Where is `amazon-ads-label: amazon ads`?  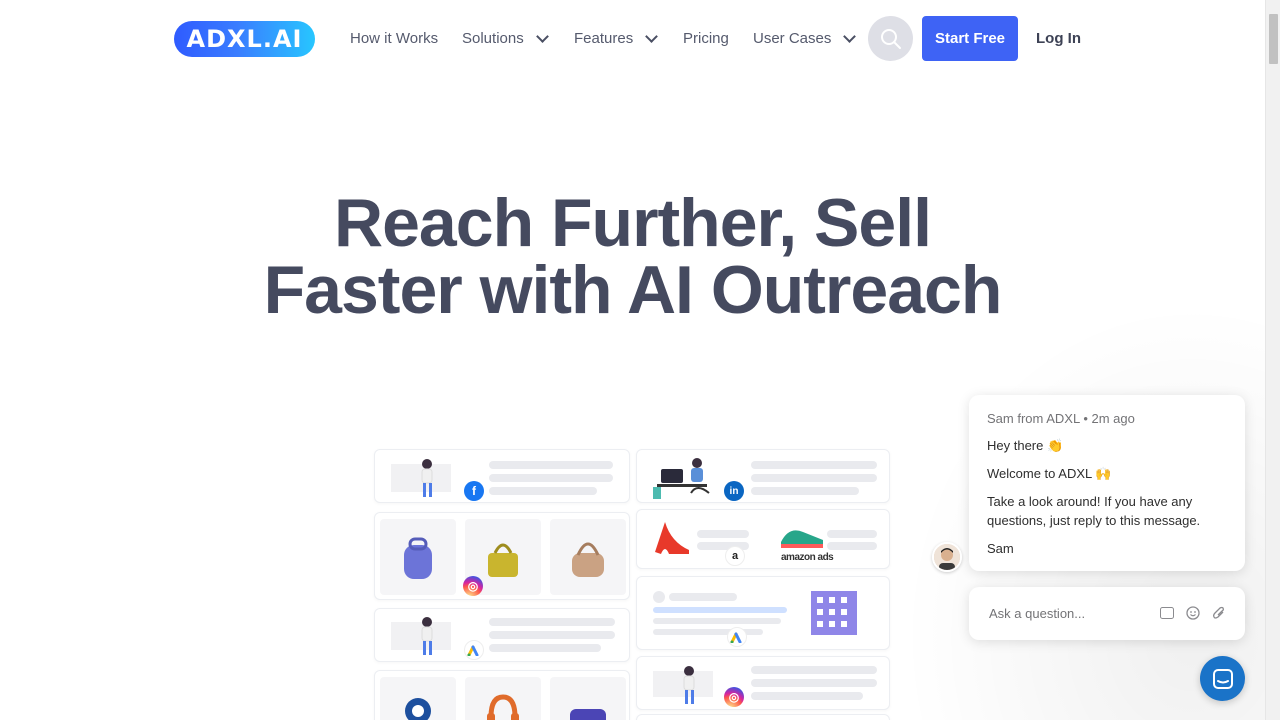 amazon-ads-label: amazon ads is located at coordinates (807, 557).